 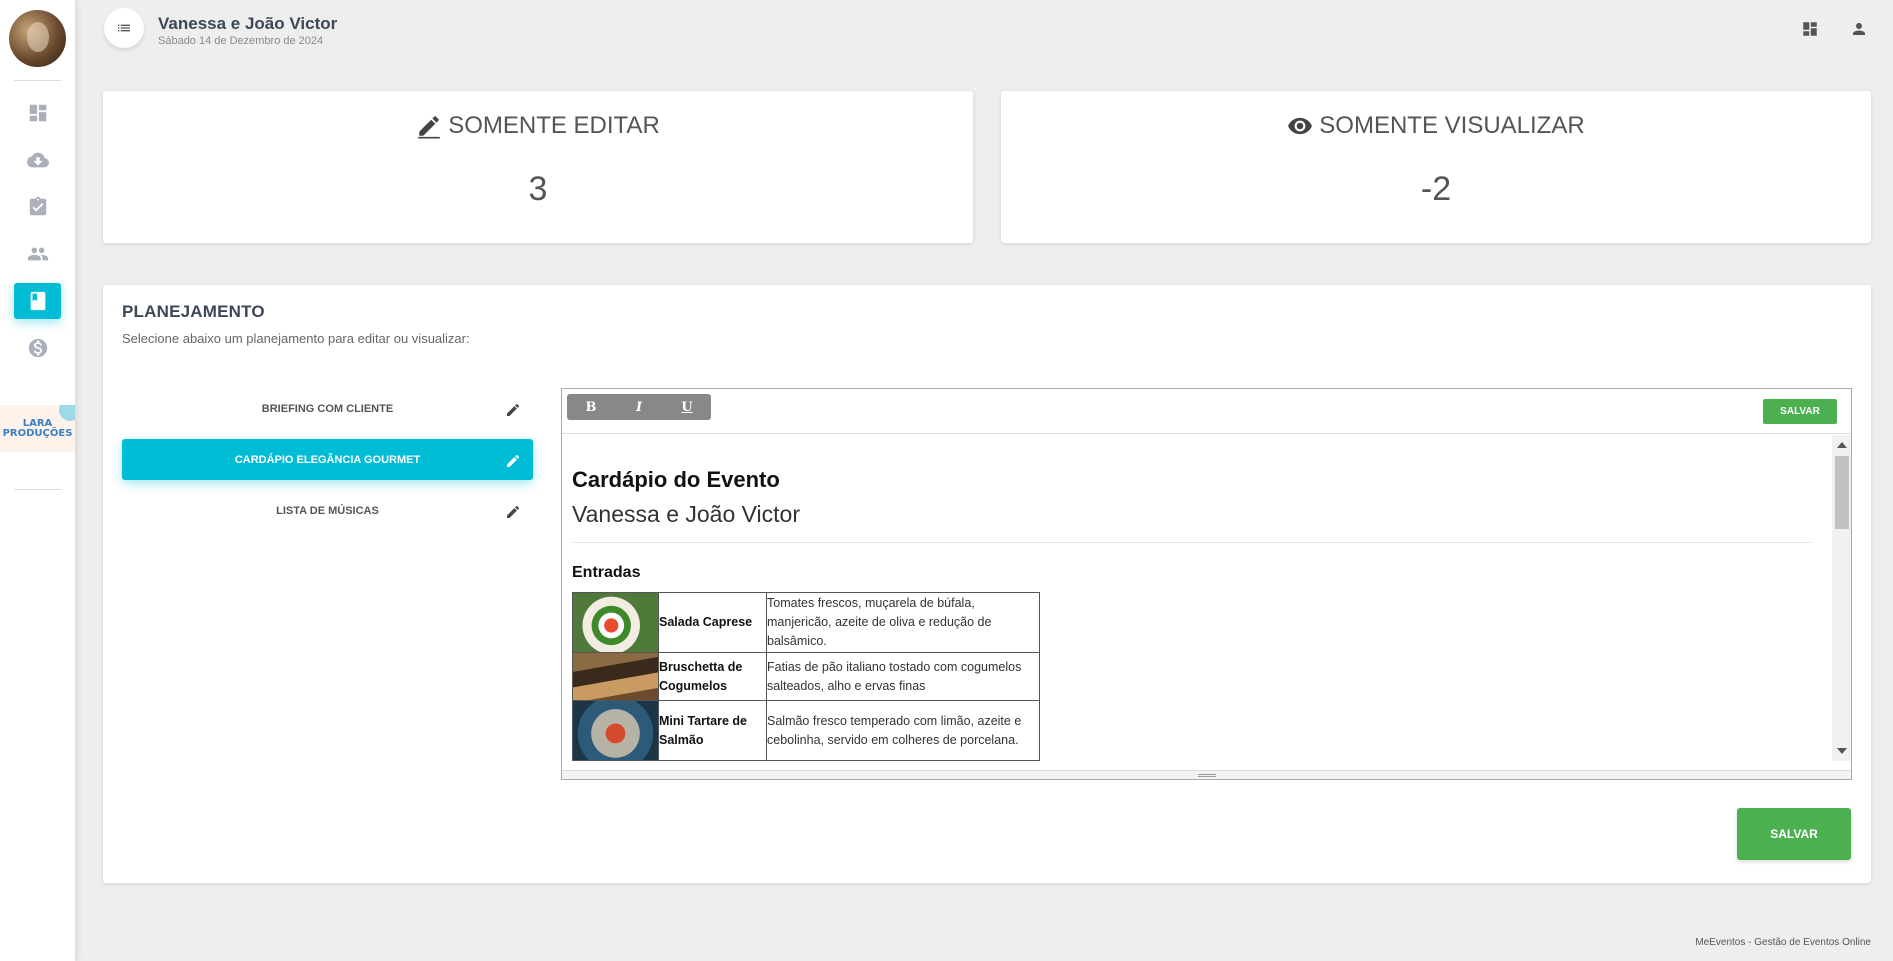 What do you see at coordinates (686, 514) in the screenshot?
I see `document-couple: Vanessa e João Victor` at bounding box center [686, 514].